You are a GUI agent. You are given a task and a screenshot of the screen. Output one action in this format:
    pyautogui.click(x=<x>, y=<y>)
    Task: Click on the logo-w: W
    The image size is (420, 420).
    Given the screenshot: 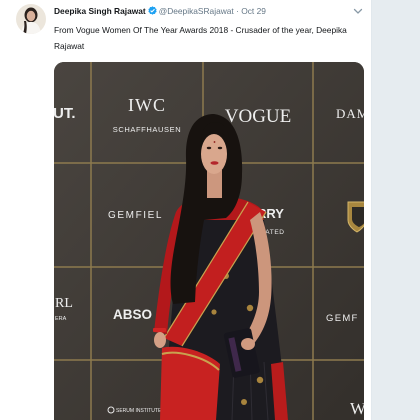 What is the action you would take?
    pyautogui.click(x=357, y=408)
    